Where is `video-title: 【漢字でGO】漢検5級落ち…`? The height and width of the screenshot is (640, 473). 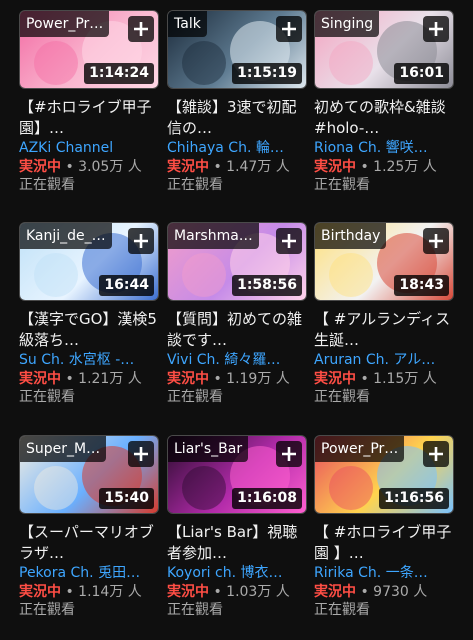
video-title: 【漢字でGO】漢検5級落ち… is located at coordinates (89, 330).